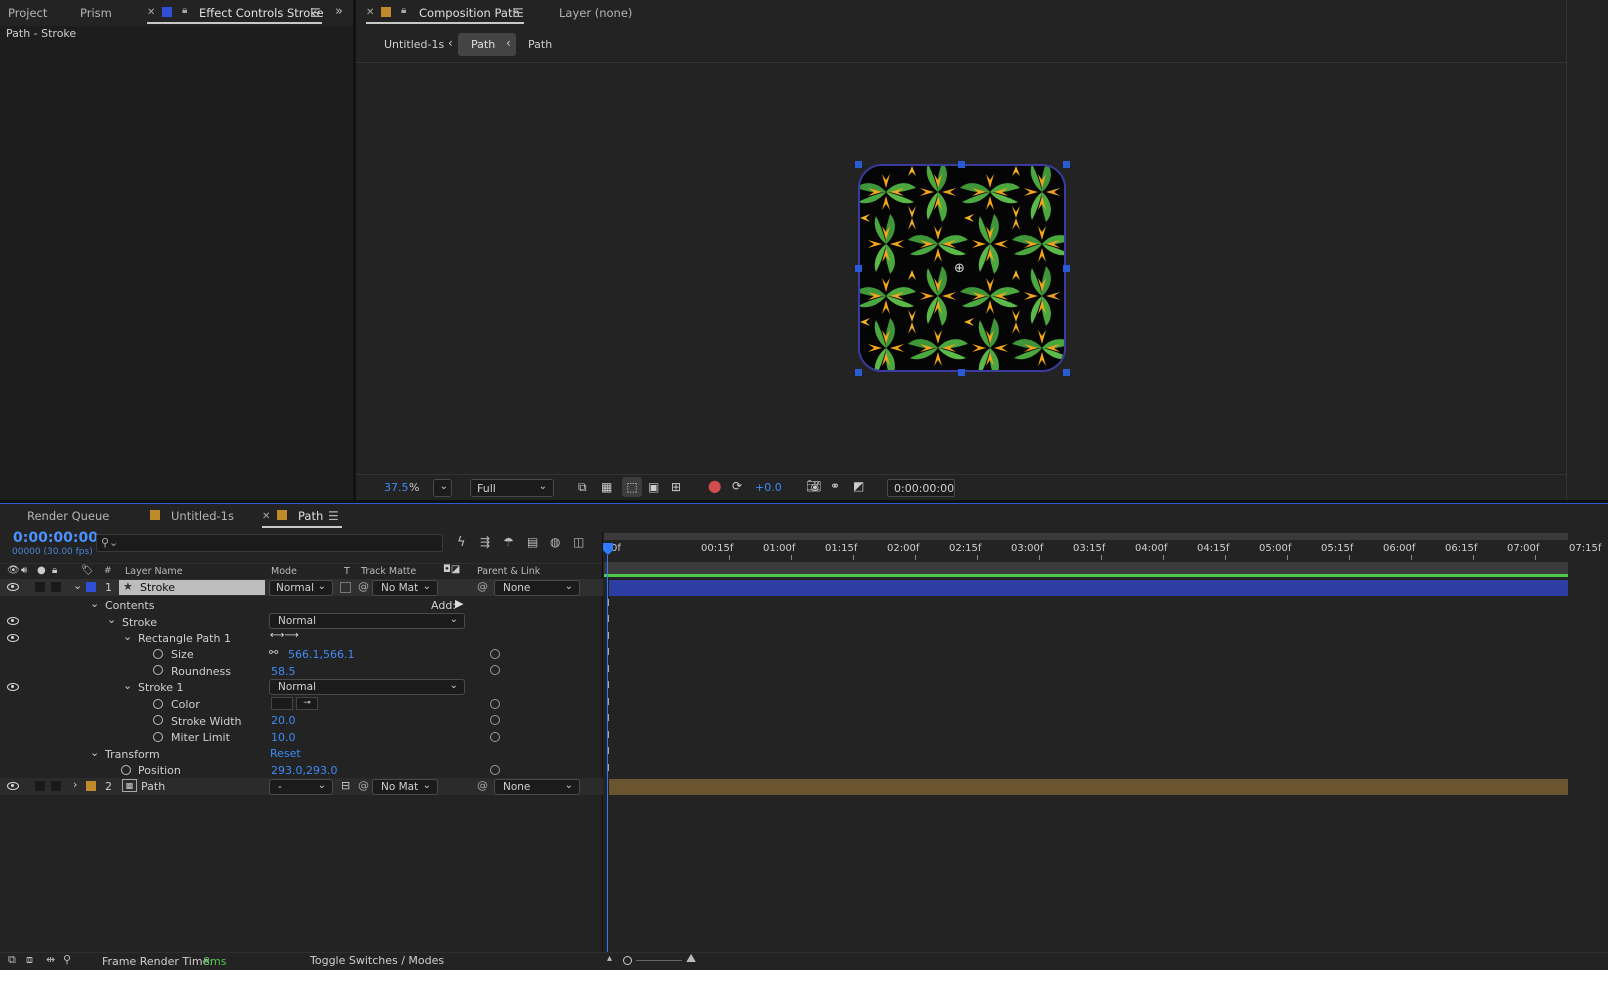  What do you see at coordinates (627, 960) in the screenshot?
I see `zoom-slider-knob` at bounding box center [627, 960].